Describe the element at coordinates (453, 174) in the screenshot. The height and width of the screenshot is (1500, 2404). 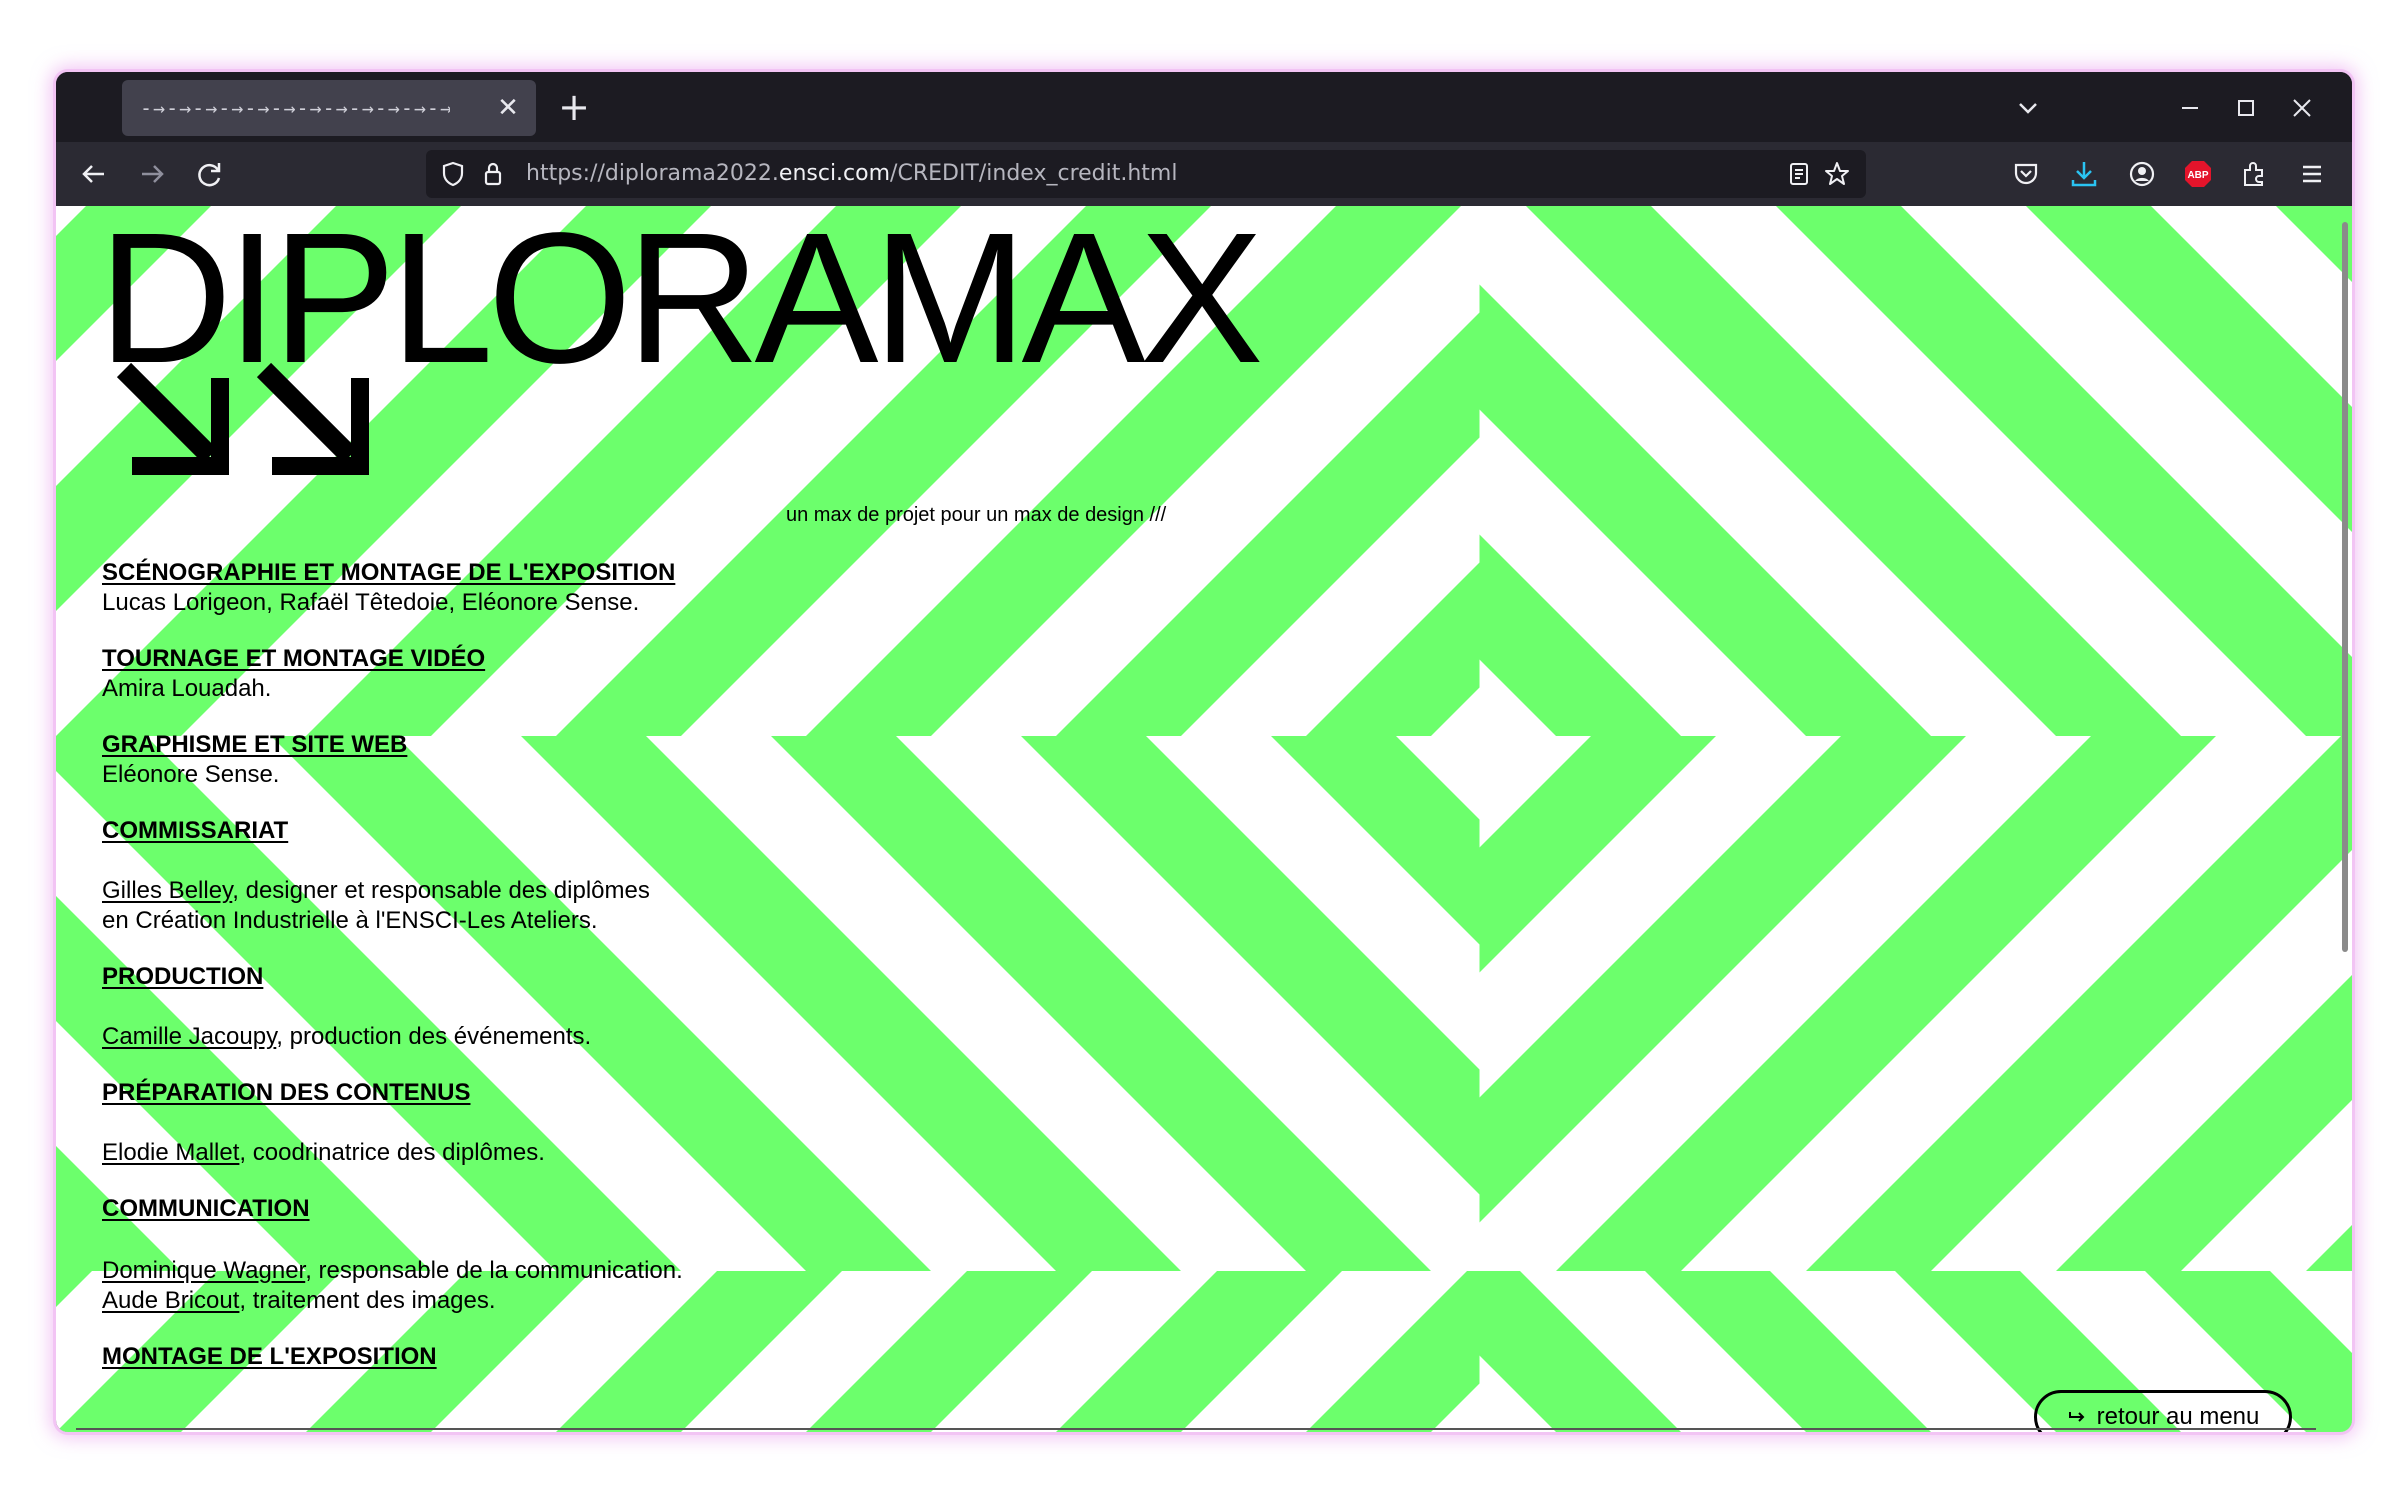
I see `shield-icon` at that location.